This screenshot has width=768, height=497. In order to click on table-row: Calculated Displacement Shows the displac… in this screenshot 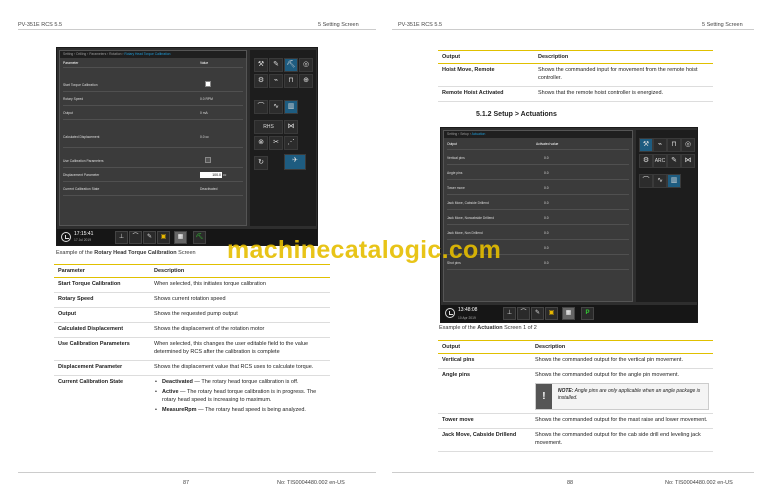, I will do `click(192, 330)`.